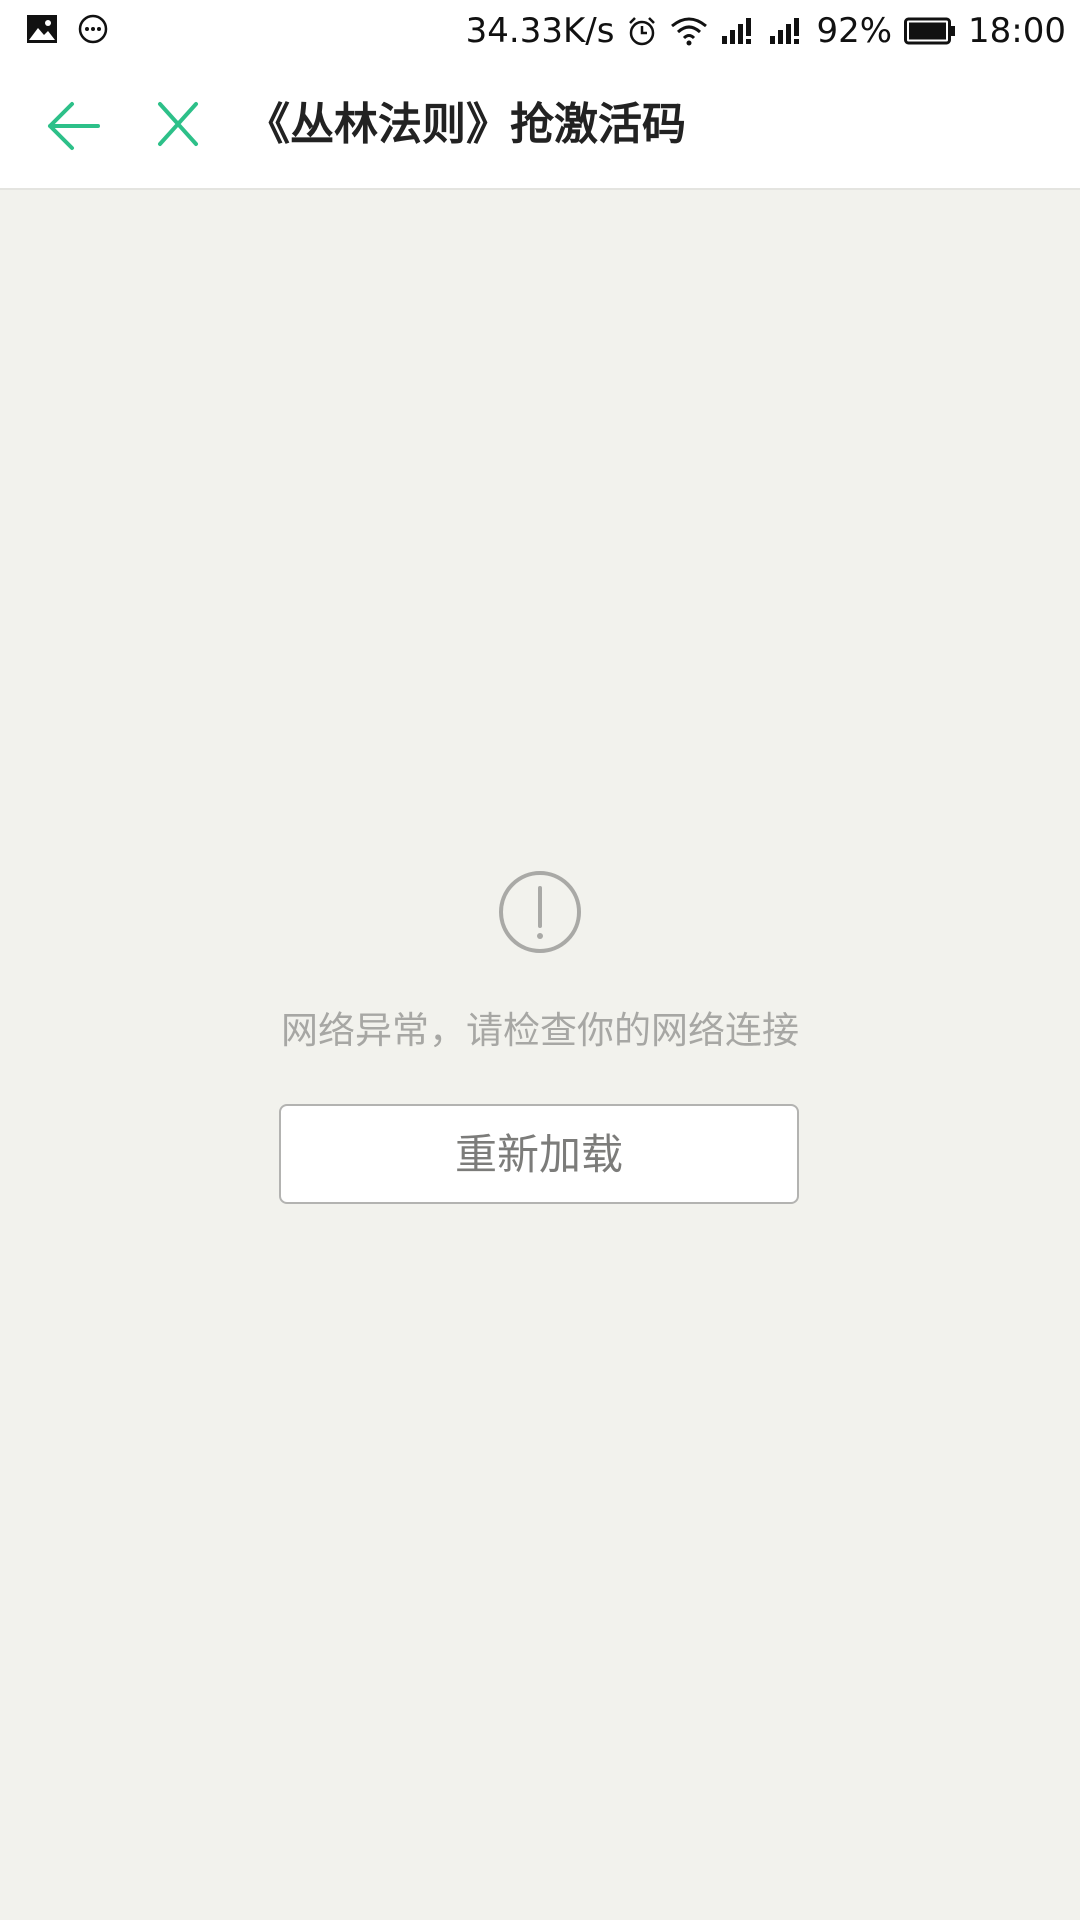 The width and height of the screenshot is (1080, 1920). What do you see at coordinates (642, 31) in the screenshot?
I see `alarm-icon` at bounding box center [642, 31].